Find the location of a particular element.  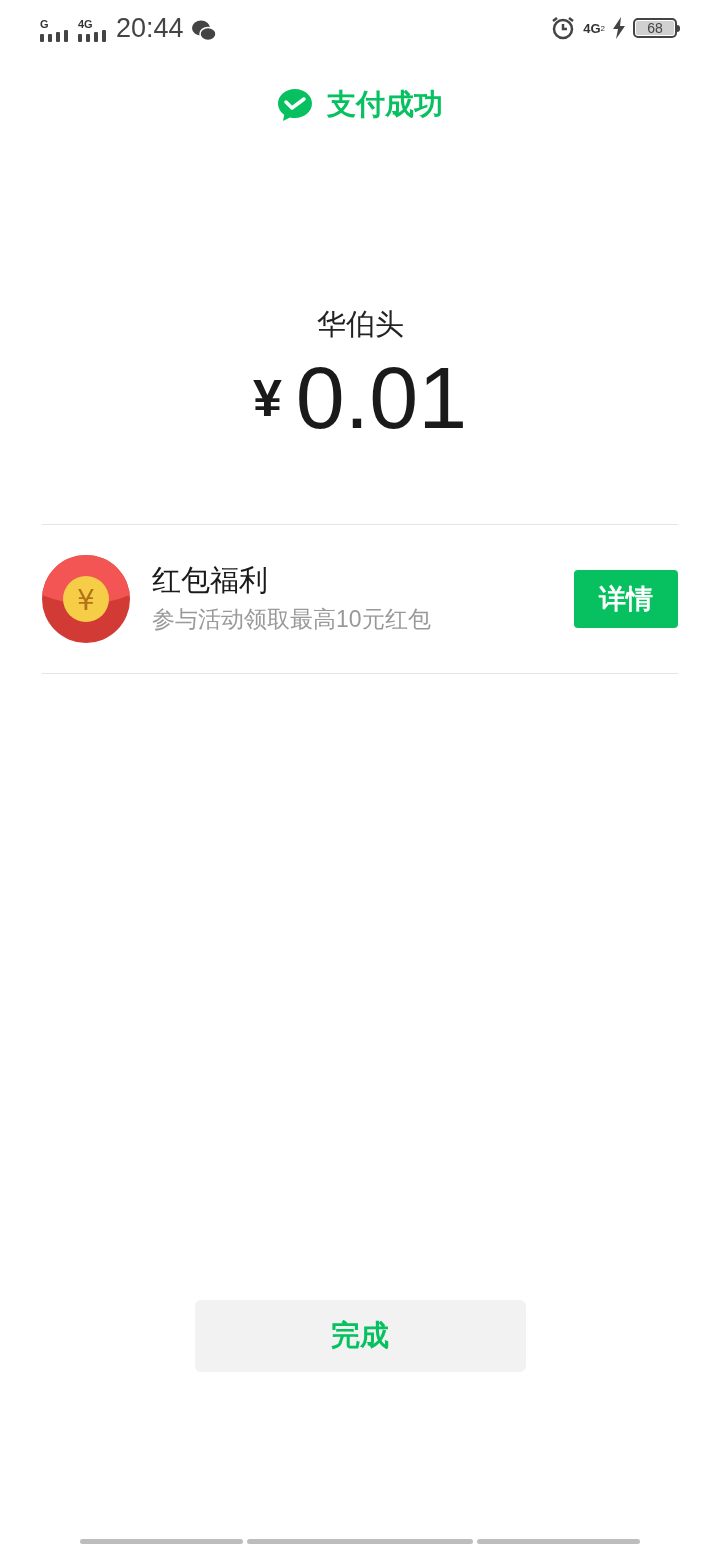

network-label: 4G is located at coordinates (592, 28).